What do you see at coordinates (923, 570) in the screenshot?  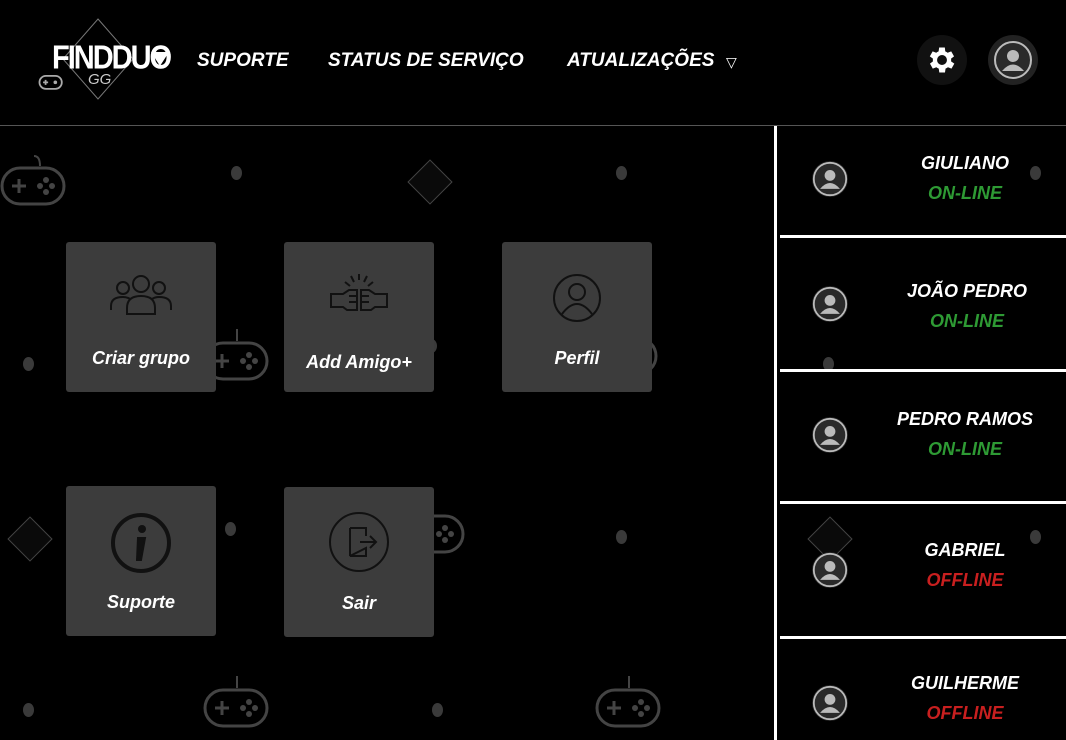 I see `friend-item: GABRIEL OFFLINE` at bounding box center [923, 570].